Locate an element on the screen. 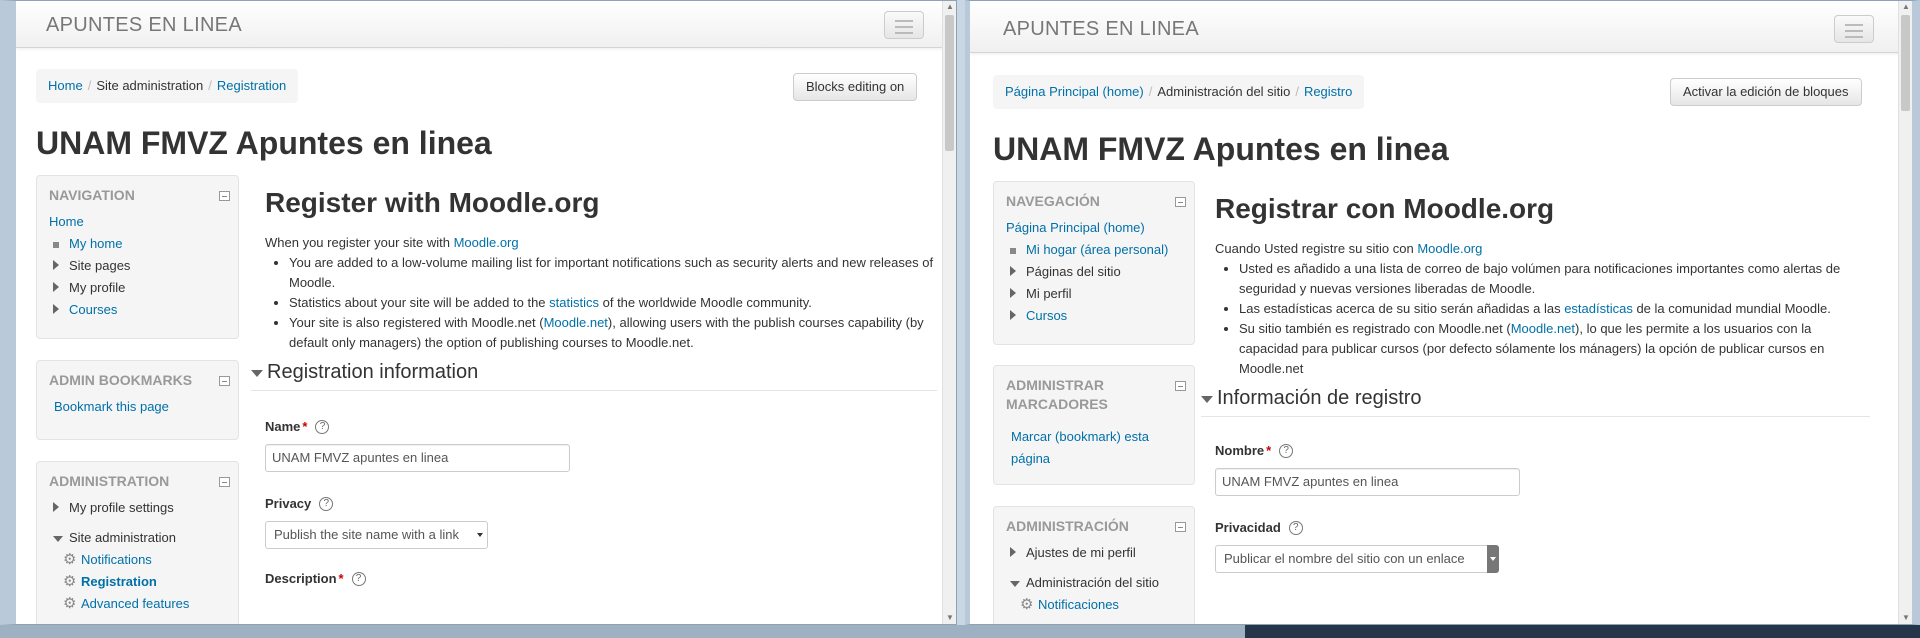  nav-site-pages: Páginas del sitio is located at coordinates (1073, 271).